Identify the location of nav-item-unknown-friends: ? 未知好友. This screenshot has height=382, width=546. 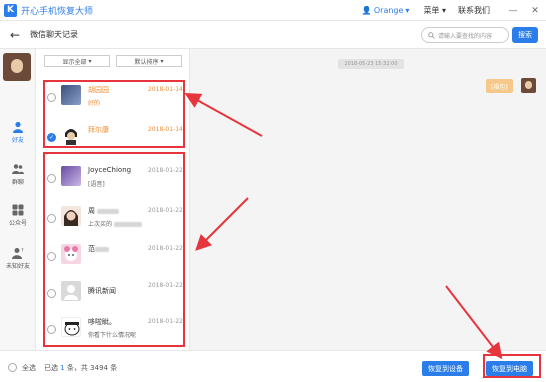
(18, 258).